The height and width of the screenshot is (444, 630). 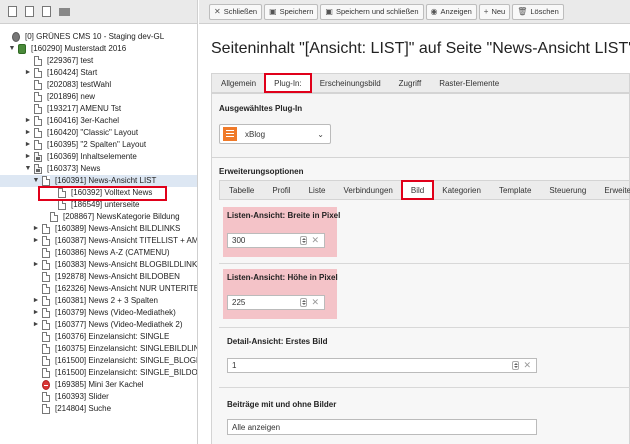 I want to click on tree-item: [169385] Mini 3er Kachel, so click(x=98, y=385).